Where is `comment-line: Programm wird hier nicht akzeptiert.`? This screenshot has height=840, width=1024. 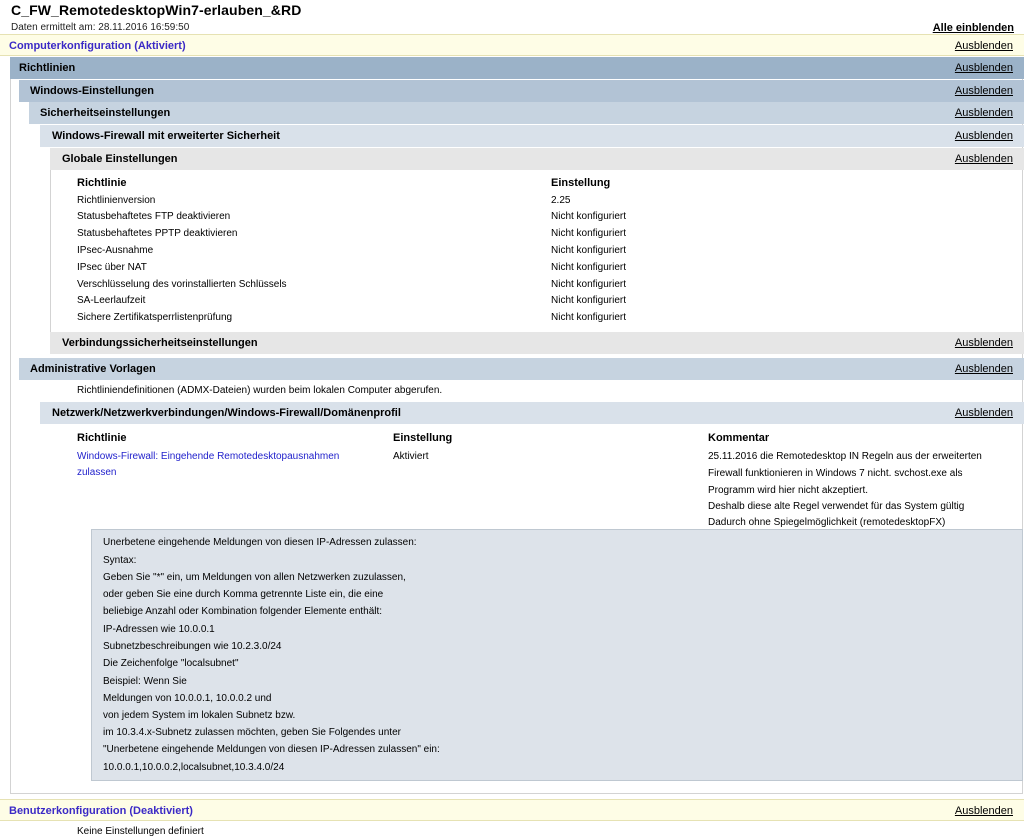 comment-line: Programm wird hier nicht akzeptiert. is located at coordinates (788, 490).